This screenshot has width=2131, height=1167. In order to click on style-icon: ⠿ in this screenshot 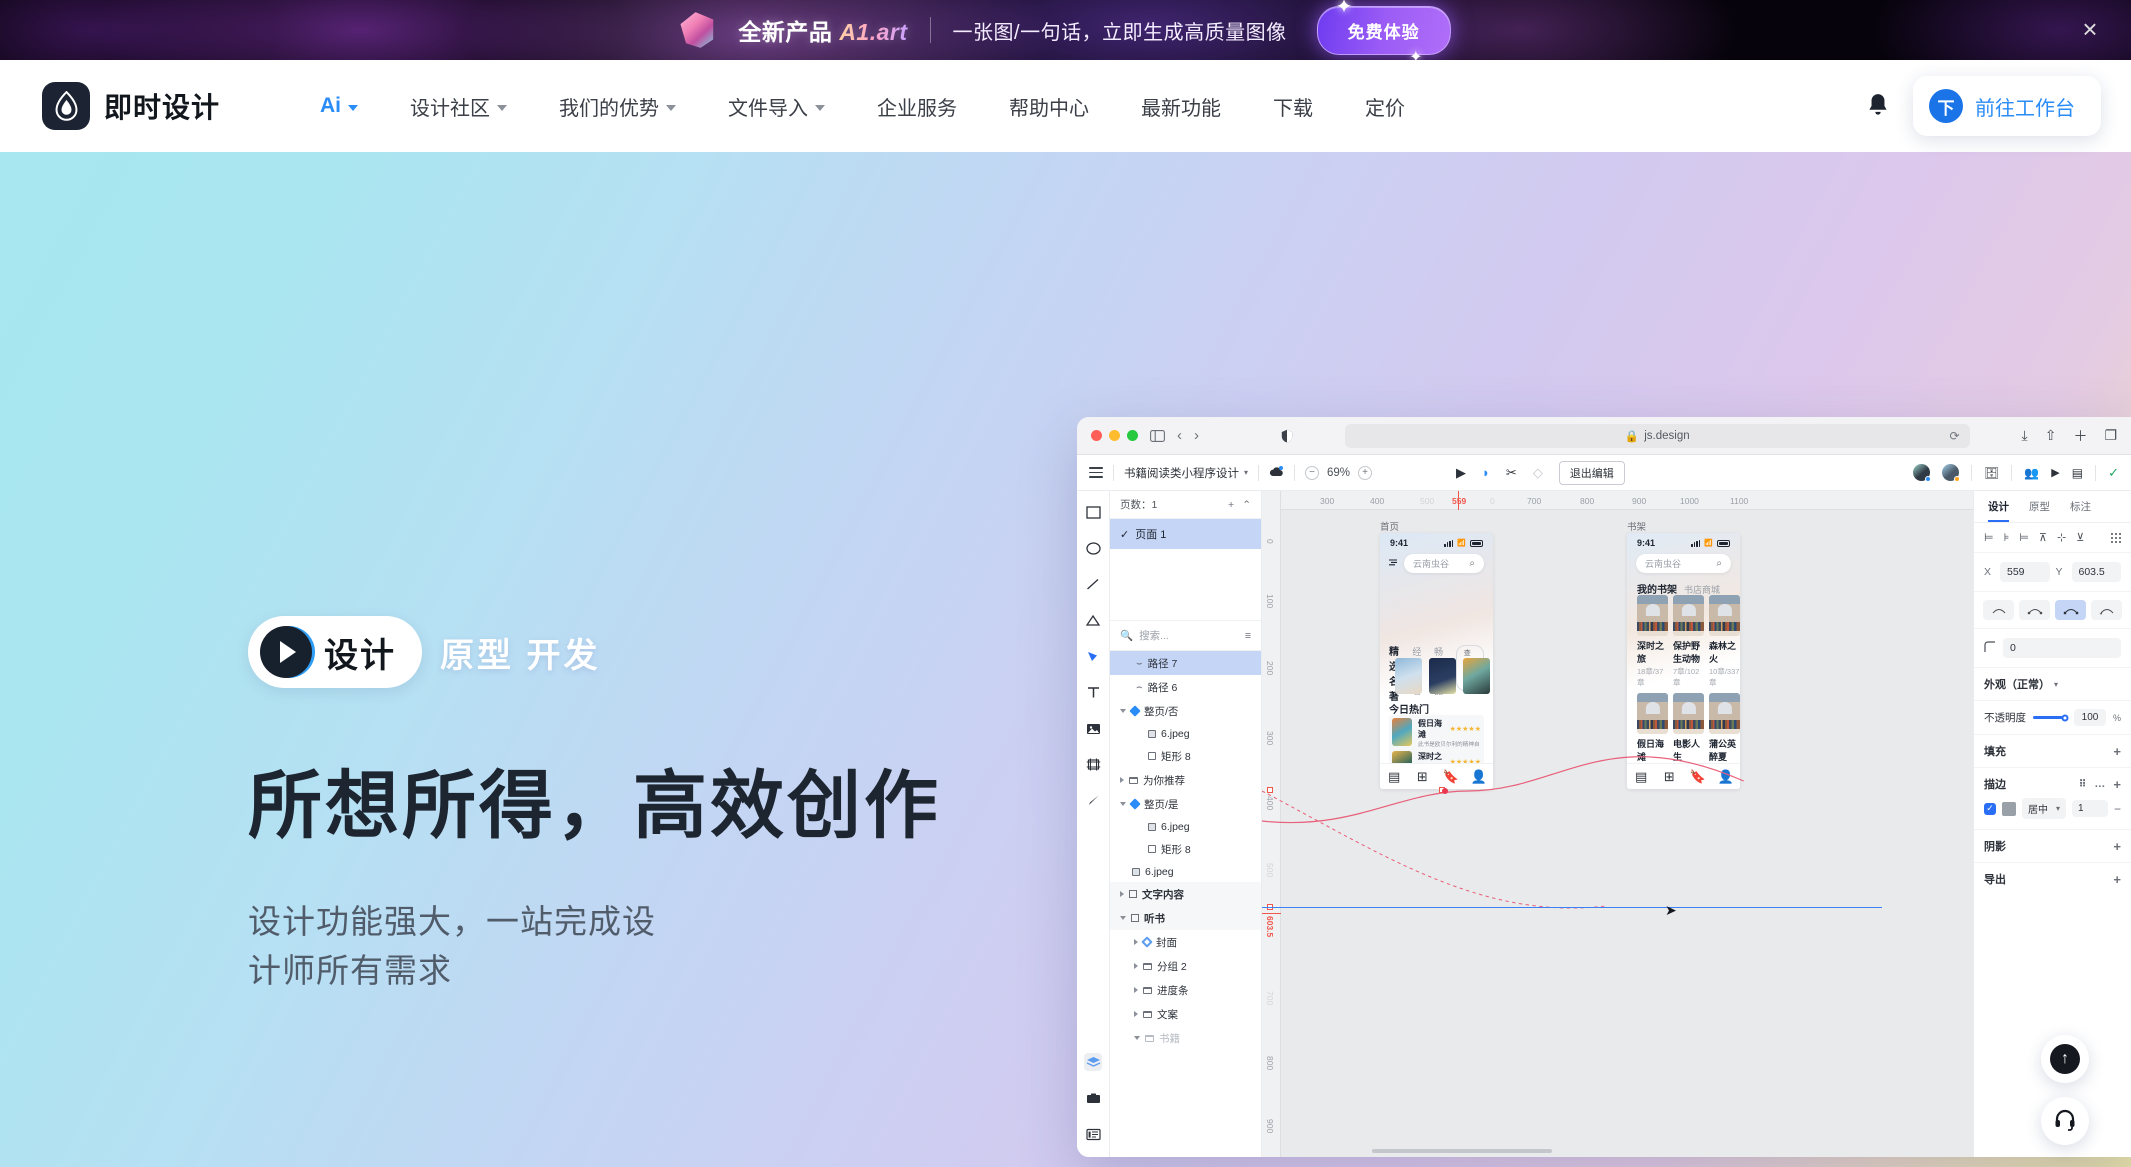, I will do `click(2083, 784)`.